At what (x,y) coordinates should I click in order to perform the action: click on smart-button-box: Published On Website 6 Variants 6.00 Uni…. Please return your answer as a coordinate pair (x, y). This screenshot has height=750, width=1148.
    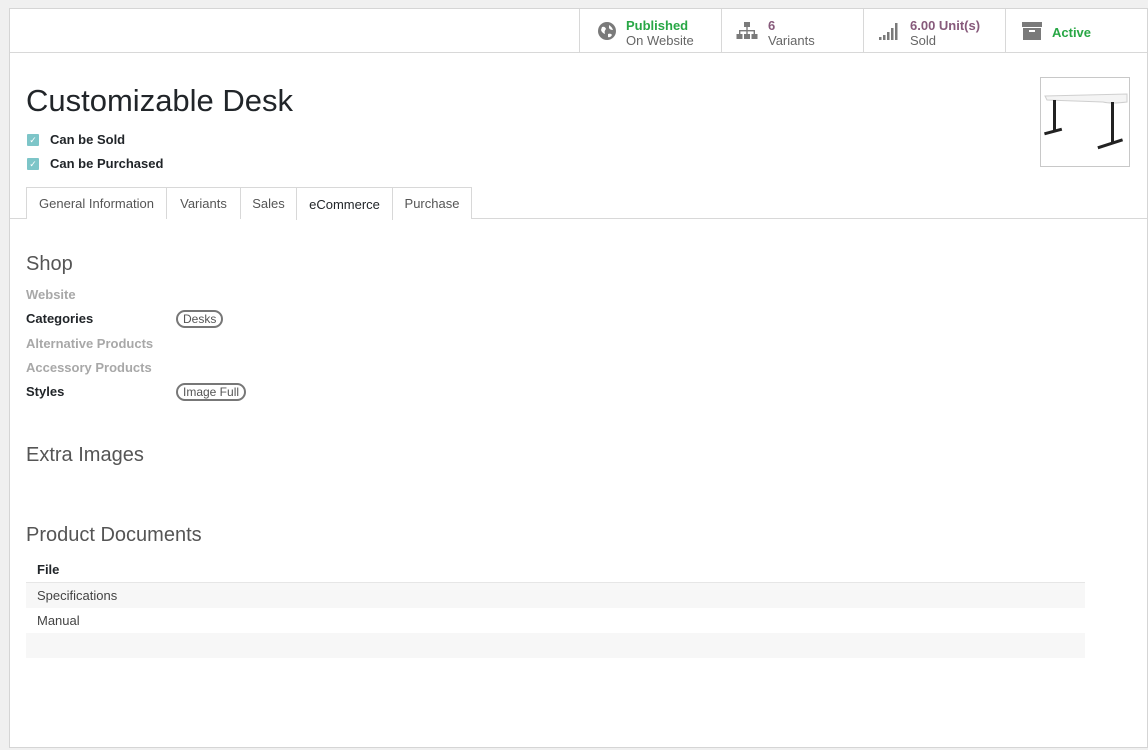
    Looking at the image, I should click on (578, 31).